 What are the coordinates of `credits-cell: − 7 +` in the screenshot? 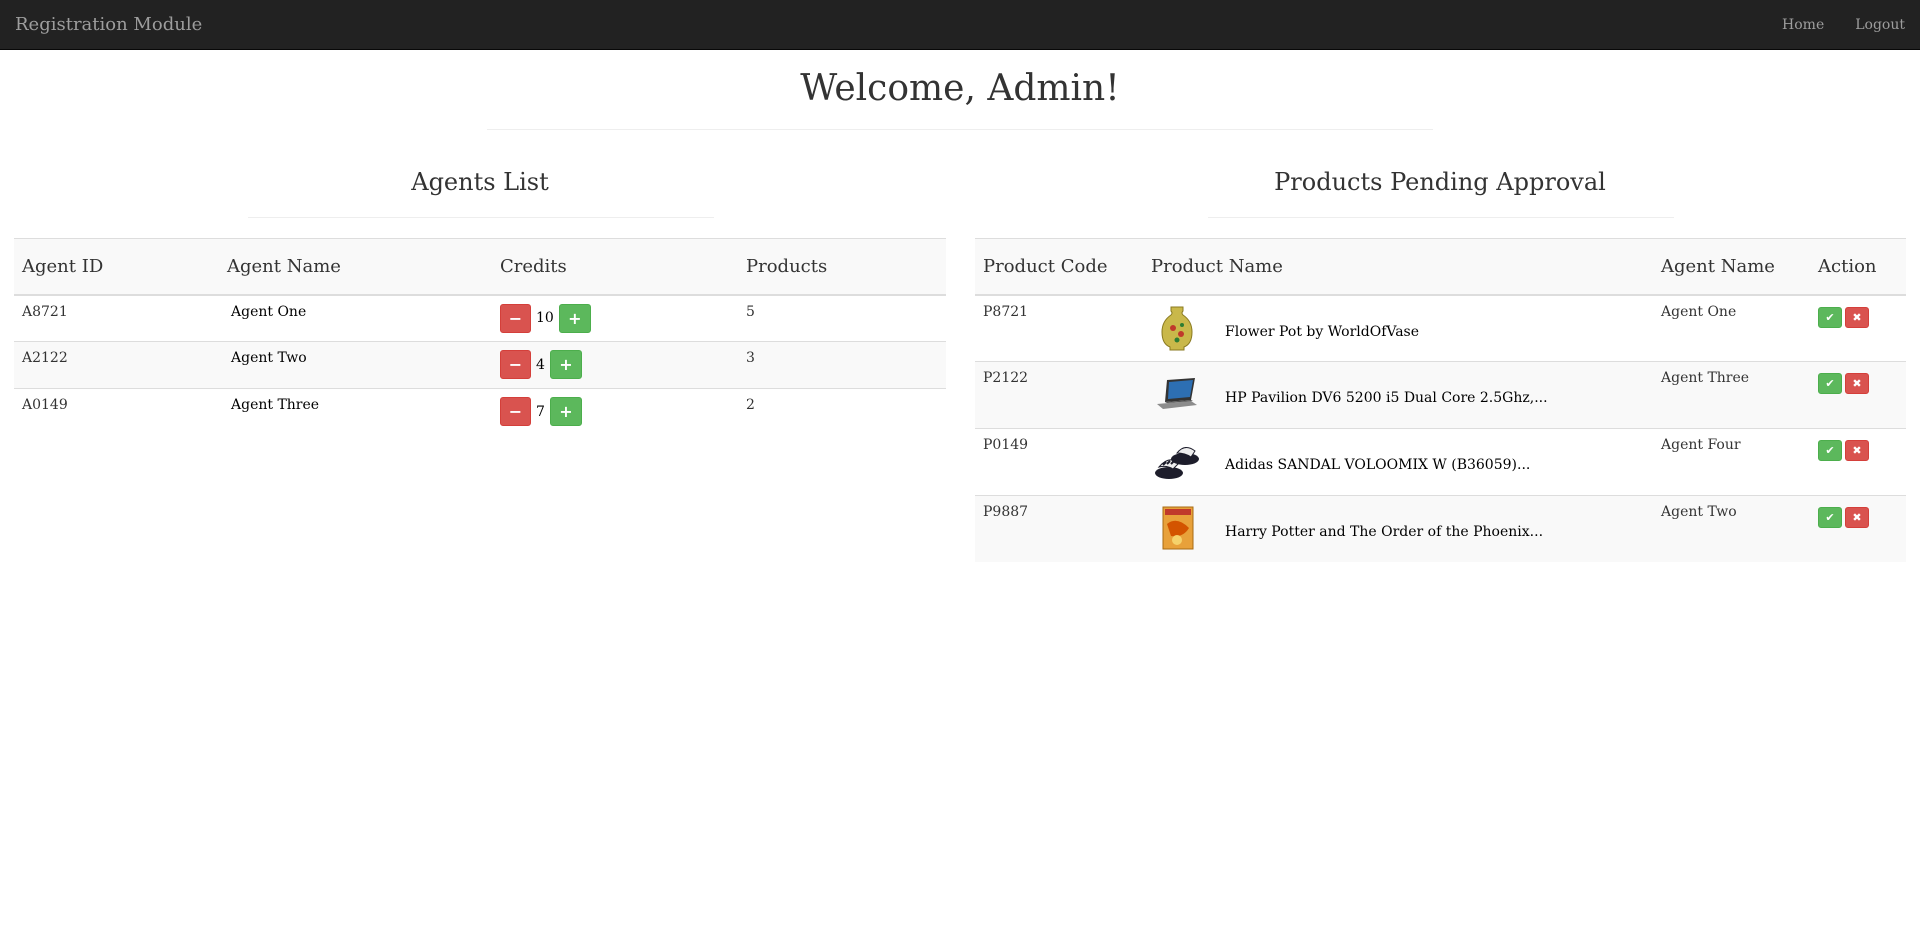 It's located at (615, 412).